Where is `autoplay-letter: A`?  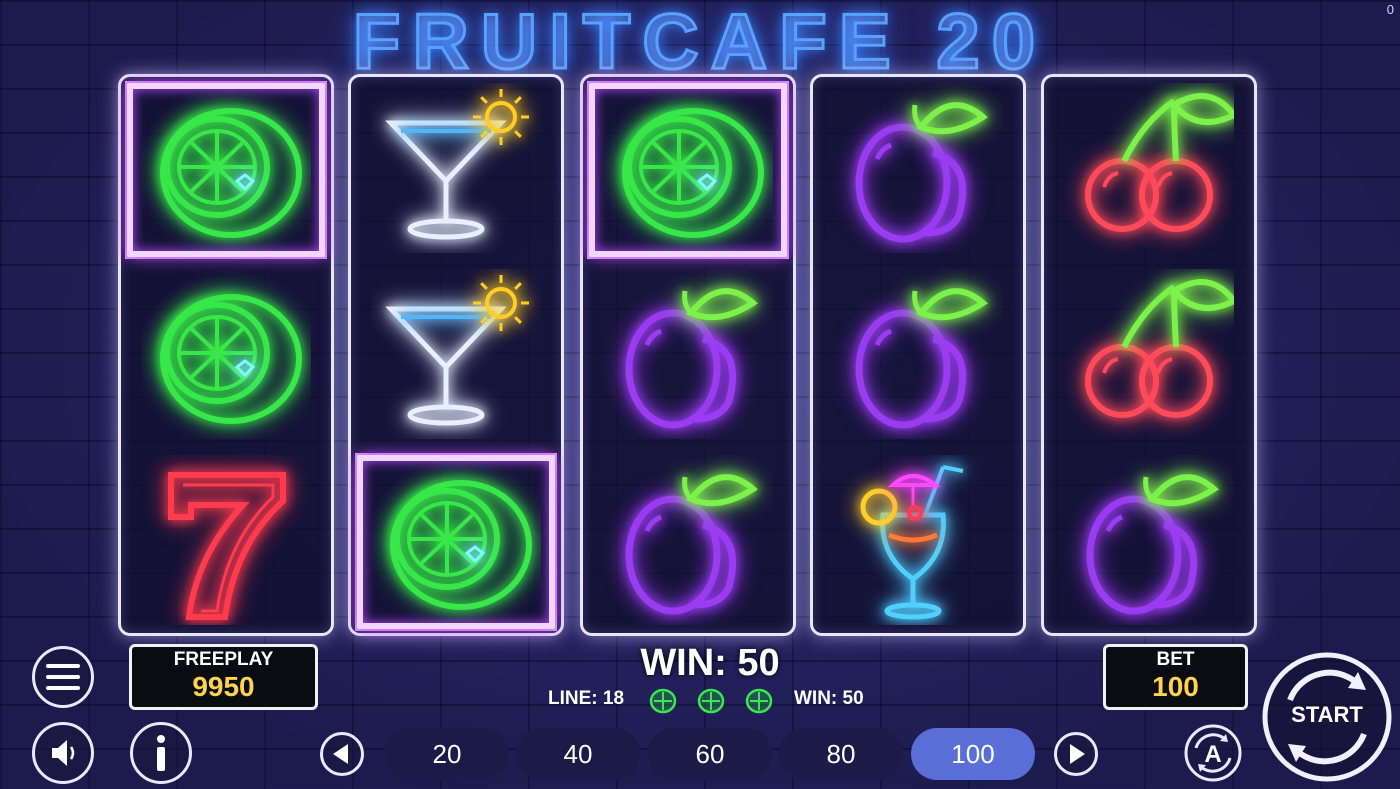
autoplay-letter: A is located at coordinates (1212, 754).